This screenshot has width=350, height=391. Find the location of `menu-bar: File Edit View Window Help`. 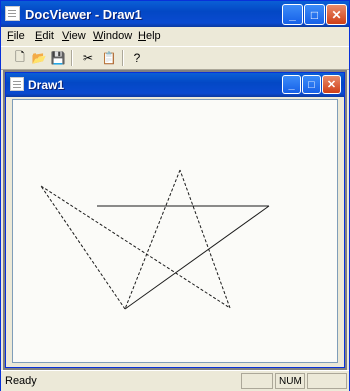

menu-bar: File Edit View Window Help is located at coordinates (175, 36).